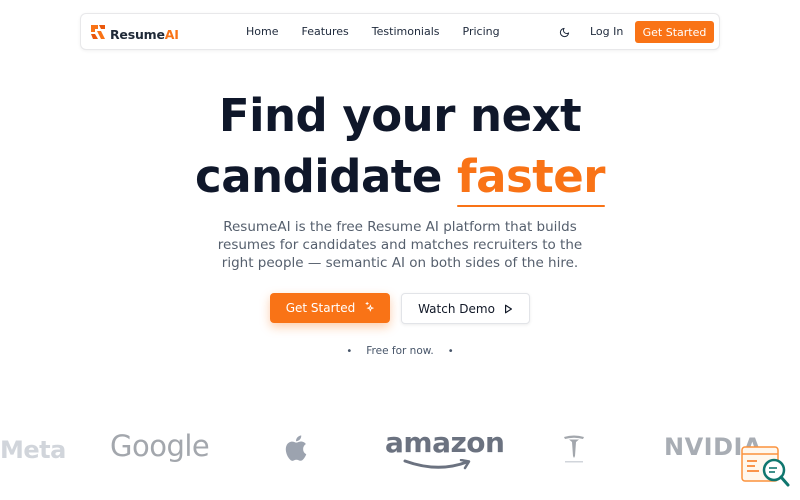 This screenshot has width=800, height=500. What do you see at coordinates (674, 32) in the screenshot?
I see `nav-get-started-button: Get Started` at bounding box center [674, 32].